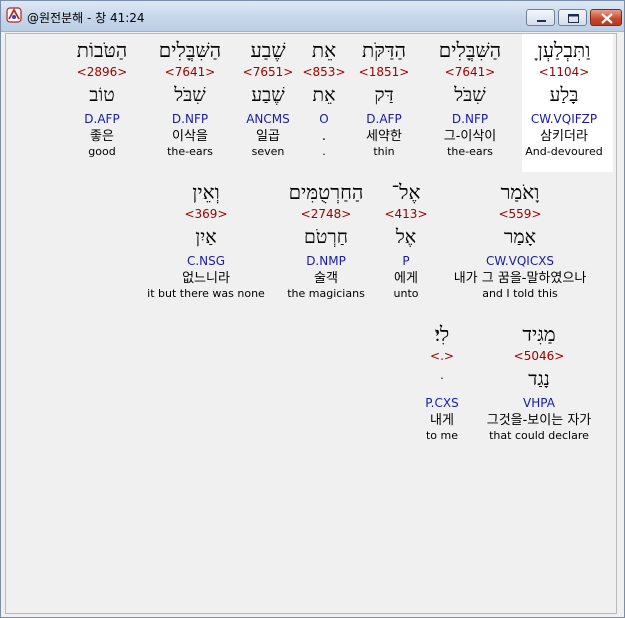  I want to click on close-button, so click(606, 17).